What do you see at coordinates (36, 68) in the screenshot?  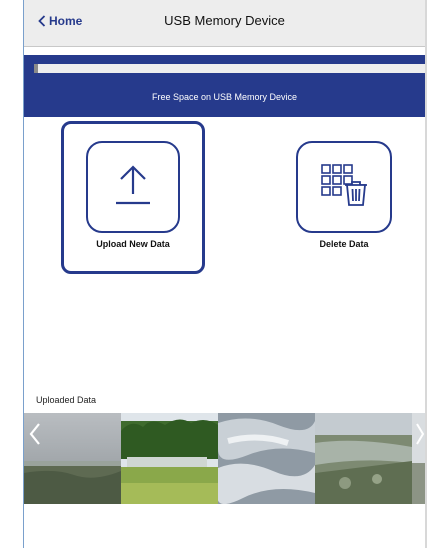 I see `free-space-bar-fill` at bounding box center [36, 68].